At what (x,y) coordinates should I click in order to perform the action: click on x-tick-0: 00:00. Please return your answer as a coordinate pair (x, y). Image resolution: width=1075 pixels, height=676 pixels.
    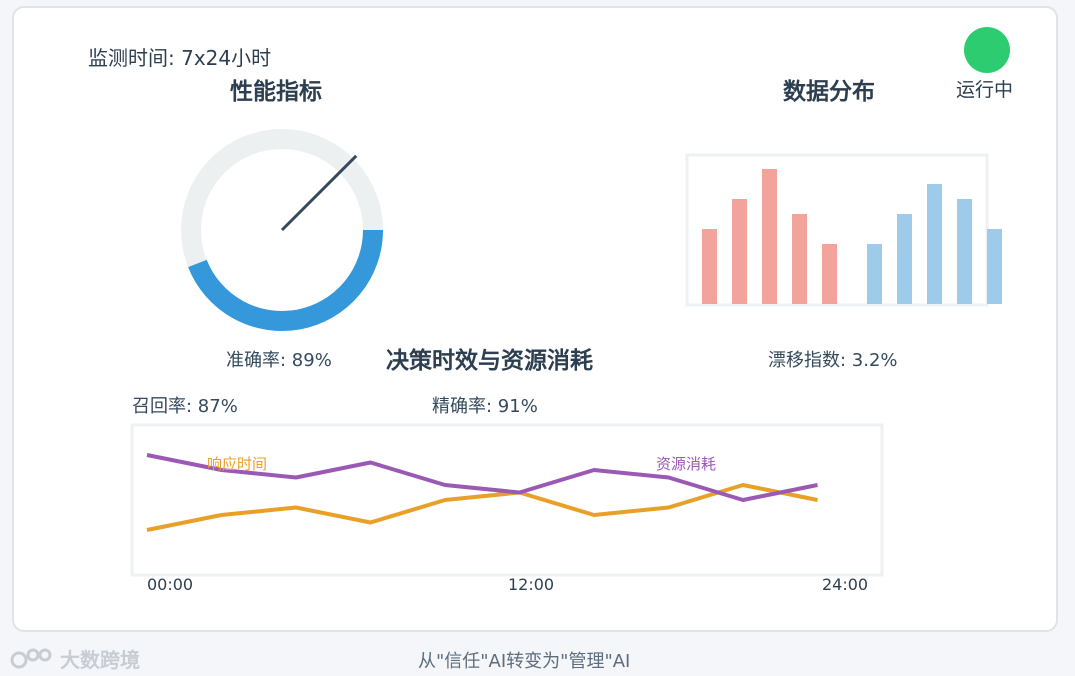
    Looking at the image, I should click on (170, 584).